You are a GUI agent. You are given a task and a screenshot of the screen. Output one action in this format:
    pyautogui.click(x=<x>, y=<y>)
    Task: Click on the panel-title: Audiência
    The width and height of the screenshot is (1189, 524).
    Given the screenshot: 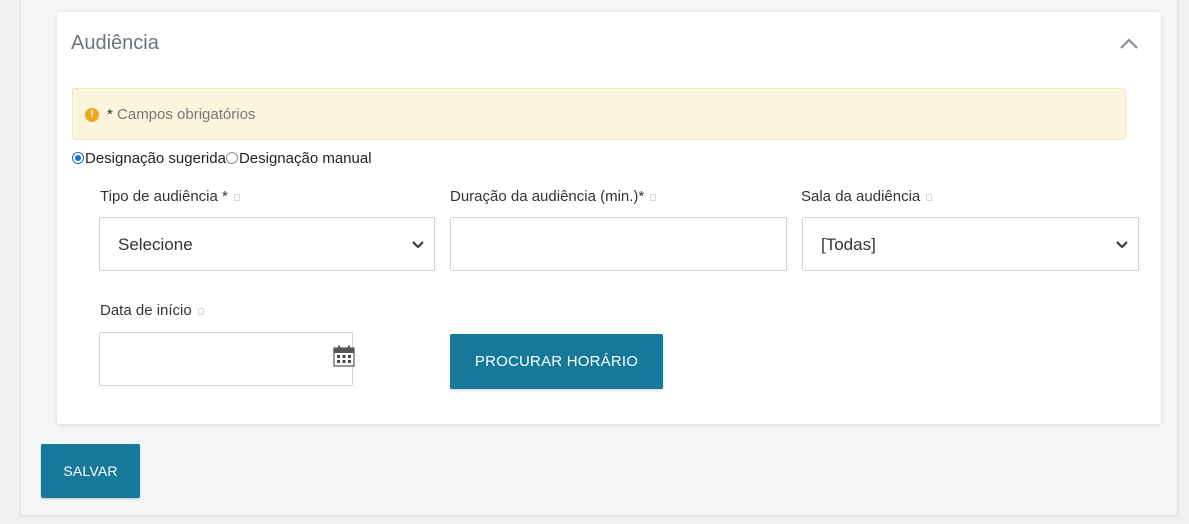 What is the action you would take?
    pyautogui.click(x=115, y=43)
    